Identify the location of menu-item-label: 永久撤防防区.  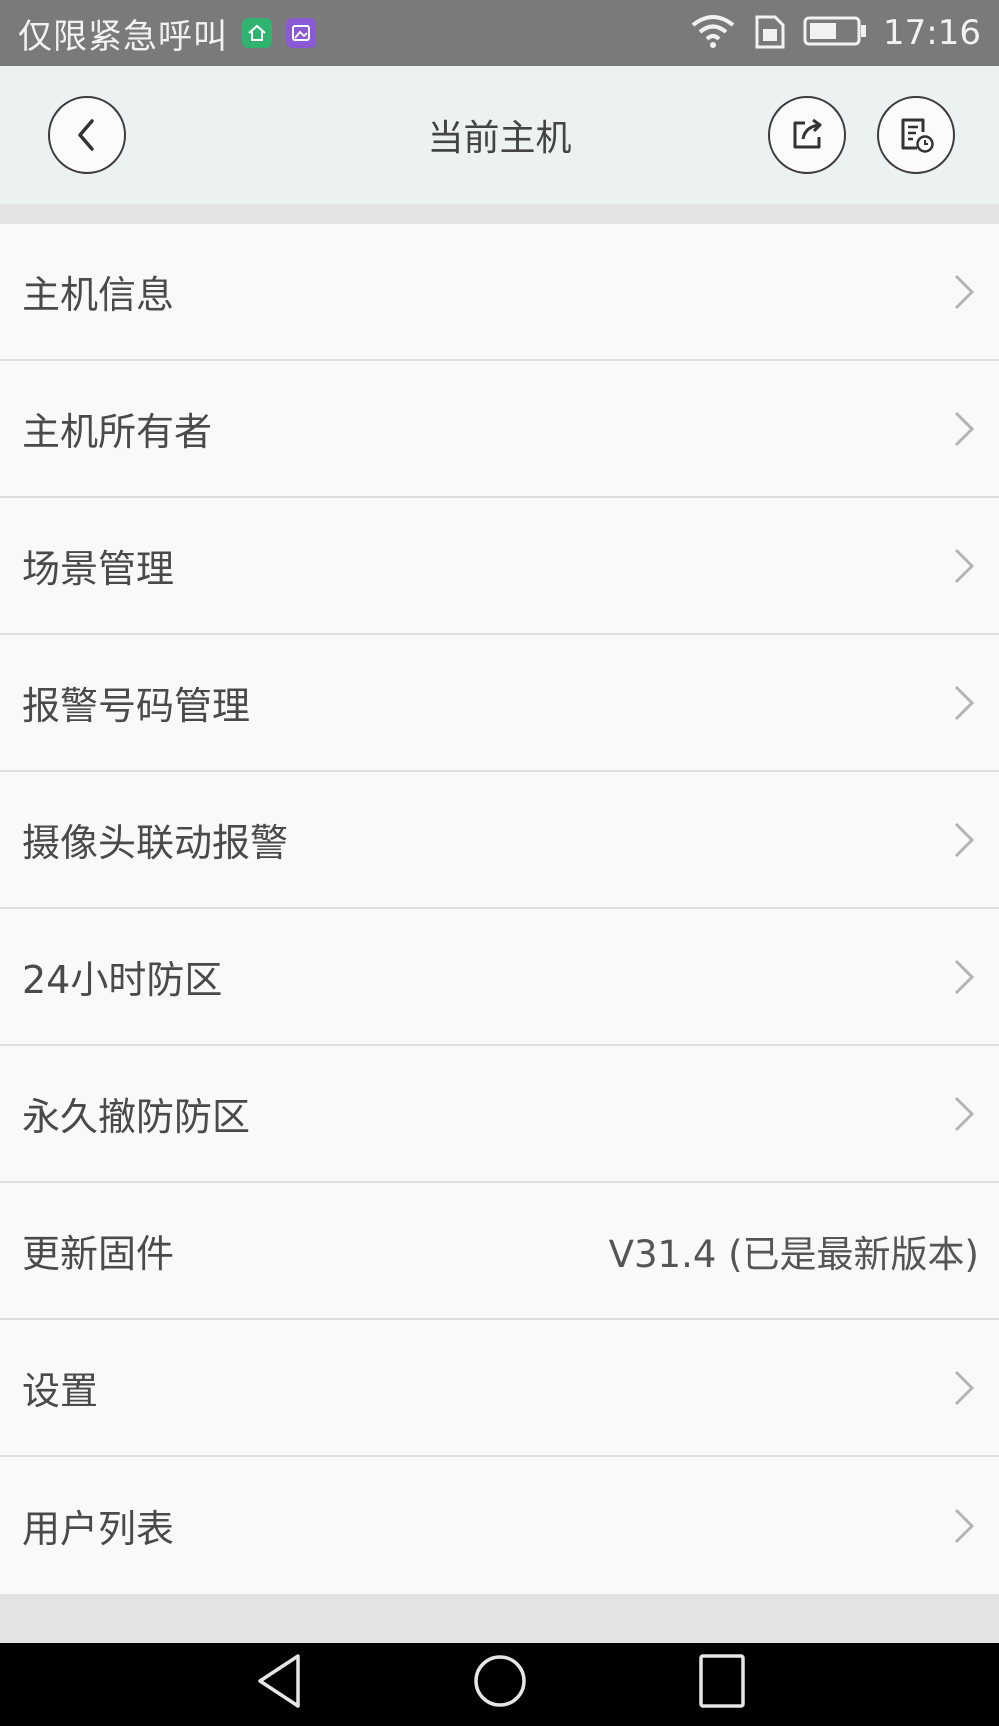
(136, 1117).